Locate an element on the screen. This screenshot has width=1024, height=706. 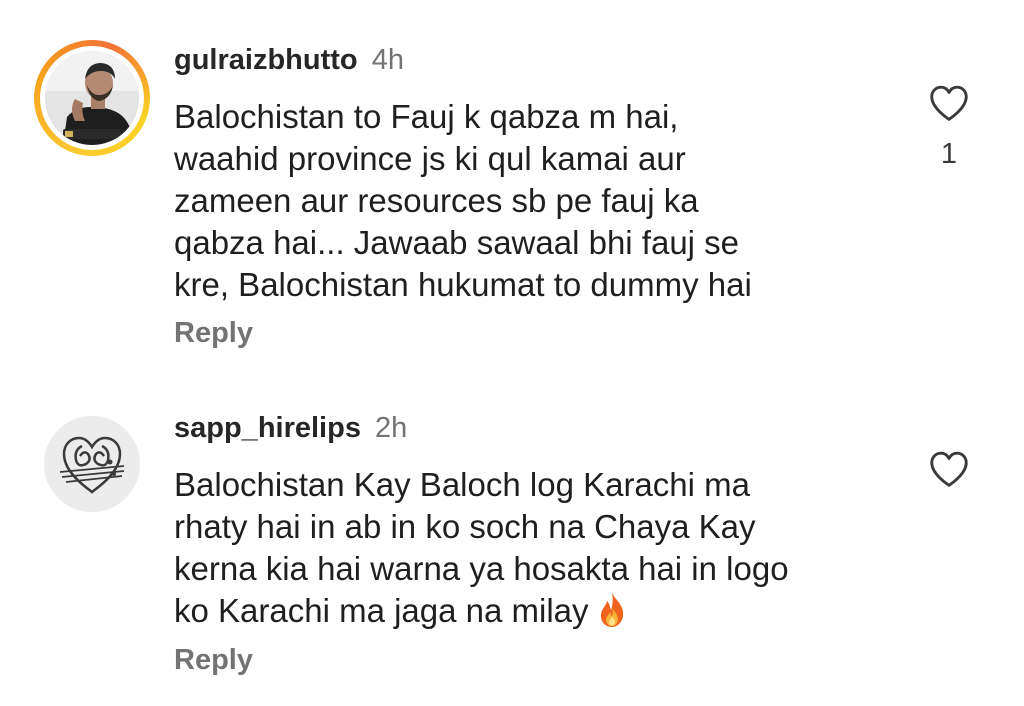
timestamp: 2h is located at coordinates (391, 428).